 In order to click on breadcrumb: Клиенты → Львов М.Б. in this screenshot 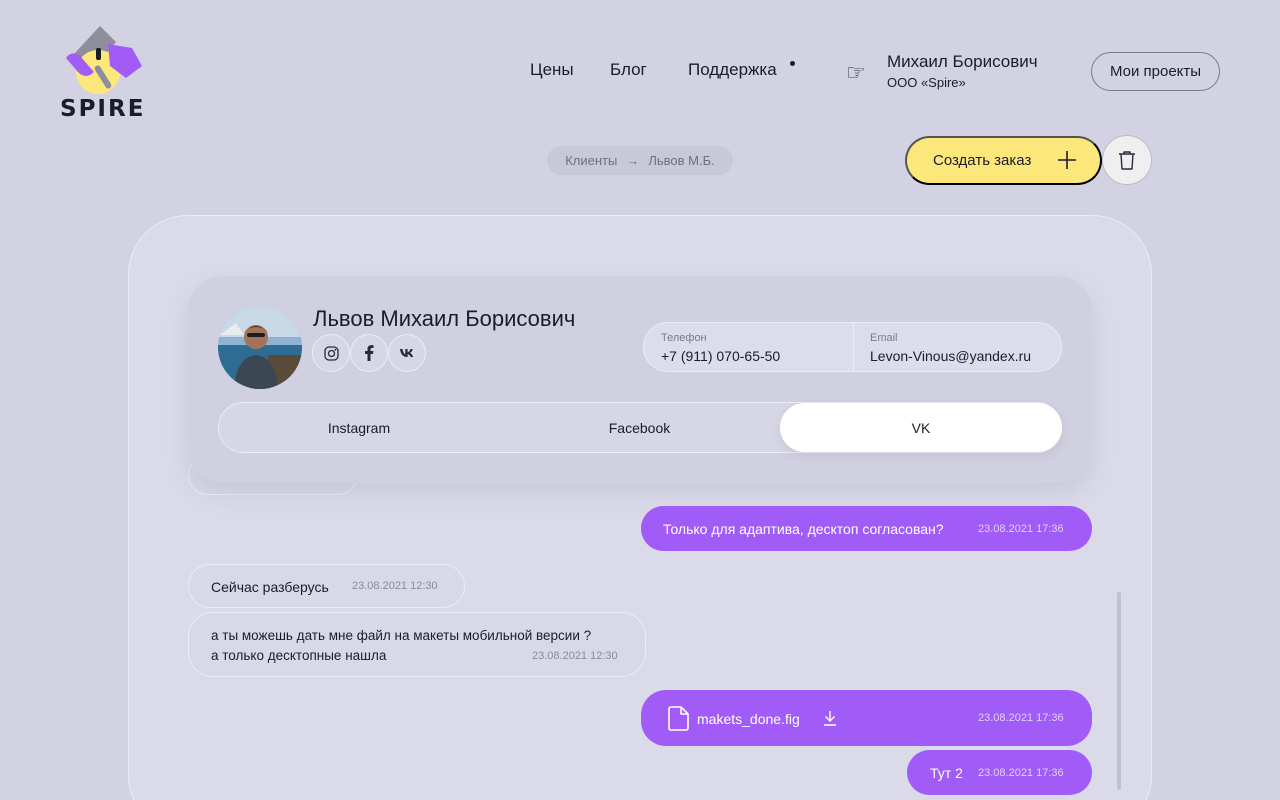, I will do `click(640, 160)`.